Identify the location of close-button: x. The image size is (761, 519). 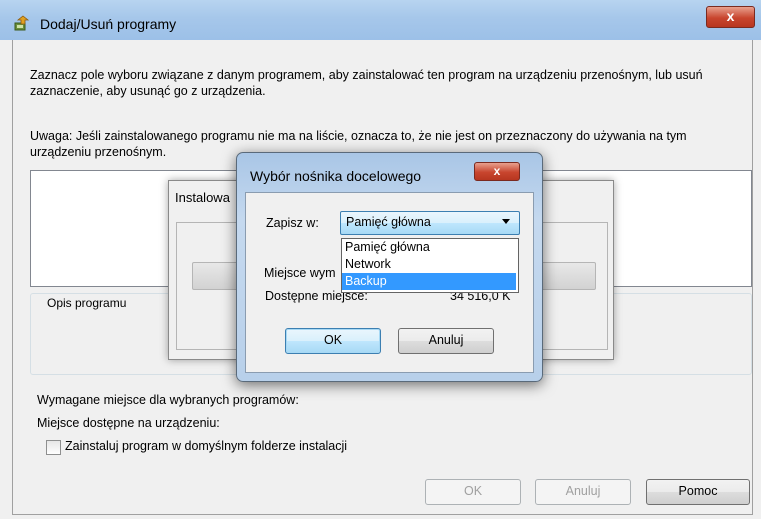
(730, 17).